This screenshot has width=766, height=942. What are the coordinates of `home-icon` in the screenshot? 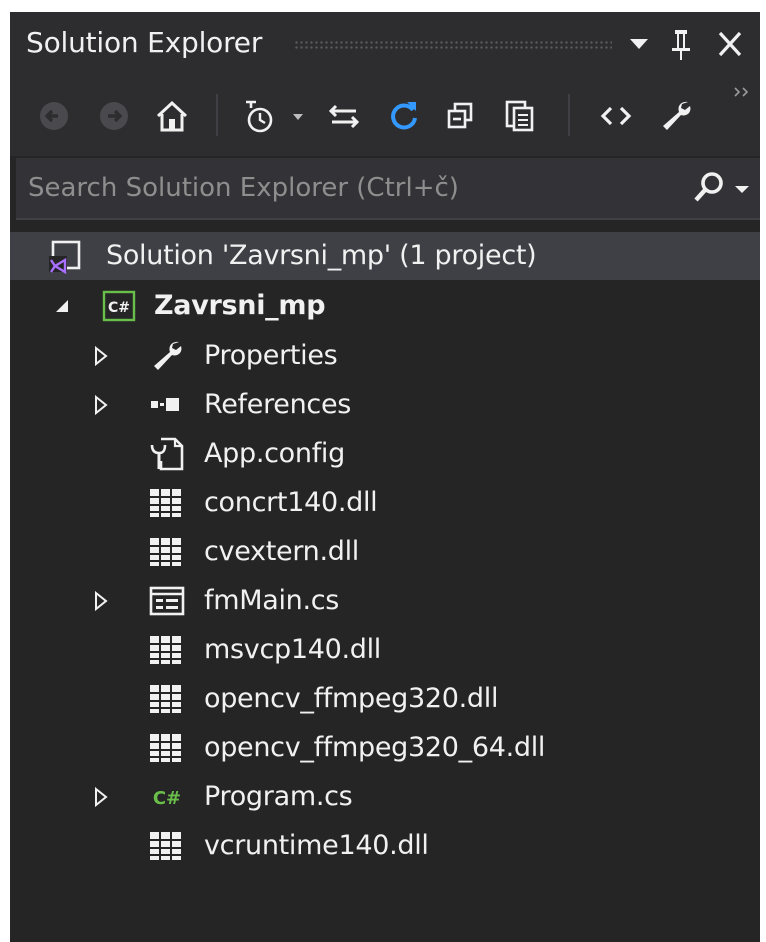 It's located at (172, 116).